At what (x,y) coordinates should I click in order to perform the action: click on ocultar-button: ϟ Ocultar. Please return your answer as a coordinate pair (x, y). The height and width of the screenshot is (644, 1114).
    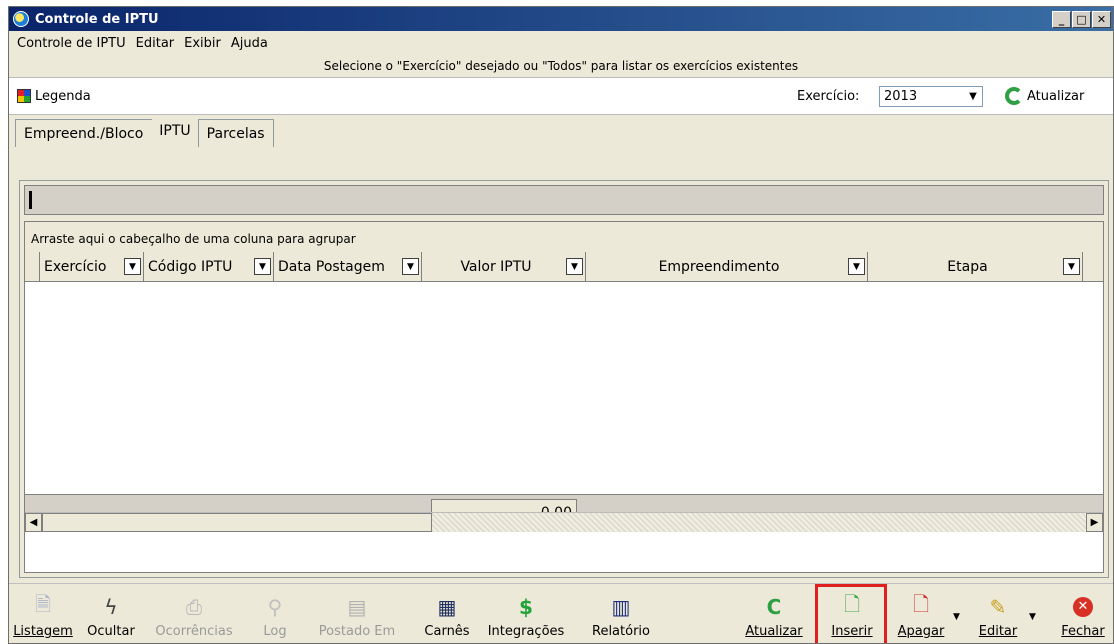
    Looking at the image, I should click on (111, 613).